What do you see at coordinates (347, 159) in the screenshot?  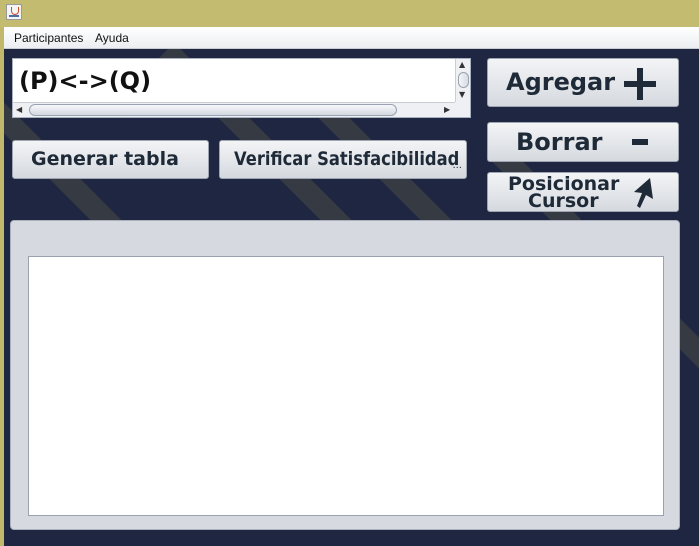 I see `verificar-label: Verificar Satisfacibilidad` at bounding box center [347, 159].